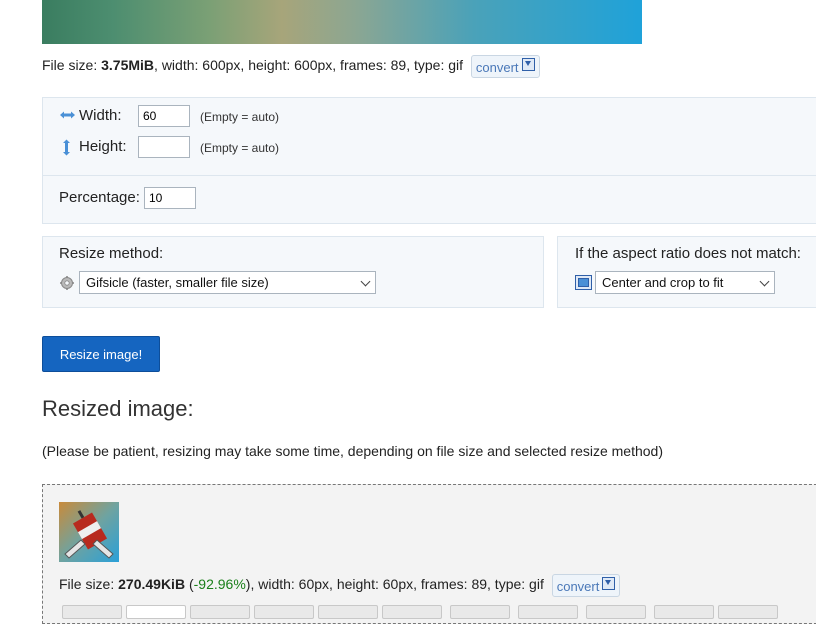  Describe the element at coordinates (342, 22) in the screenshot. I see `source-image-preview` at that location.